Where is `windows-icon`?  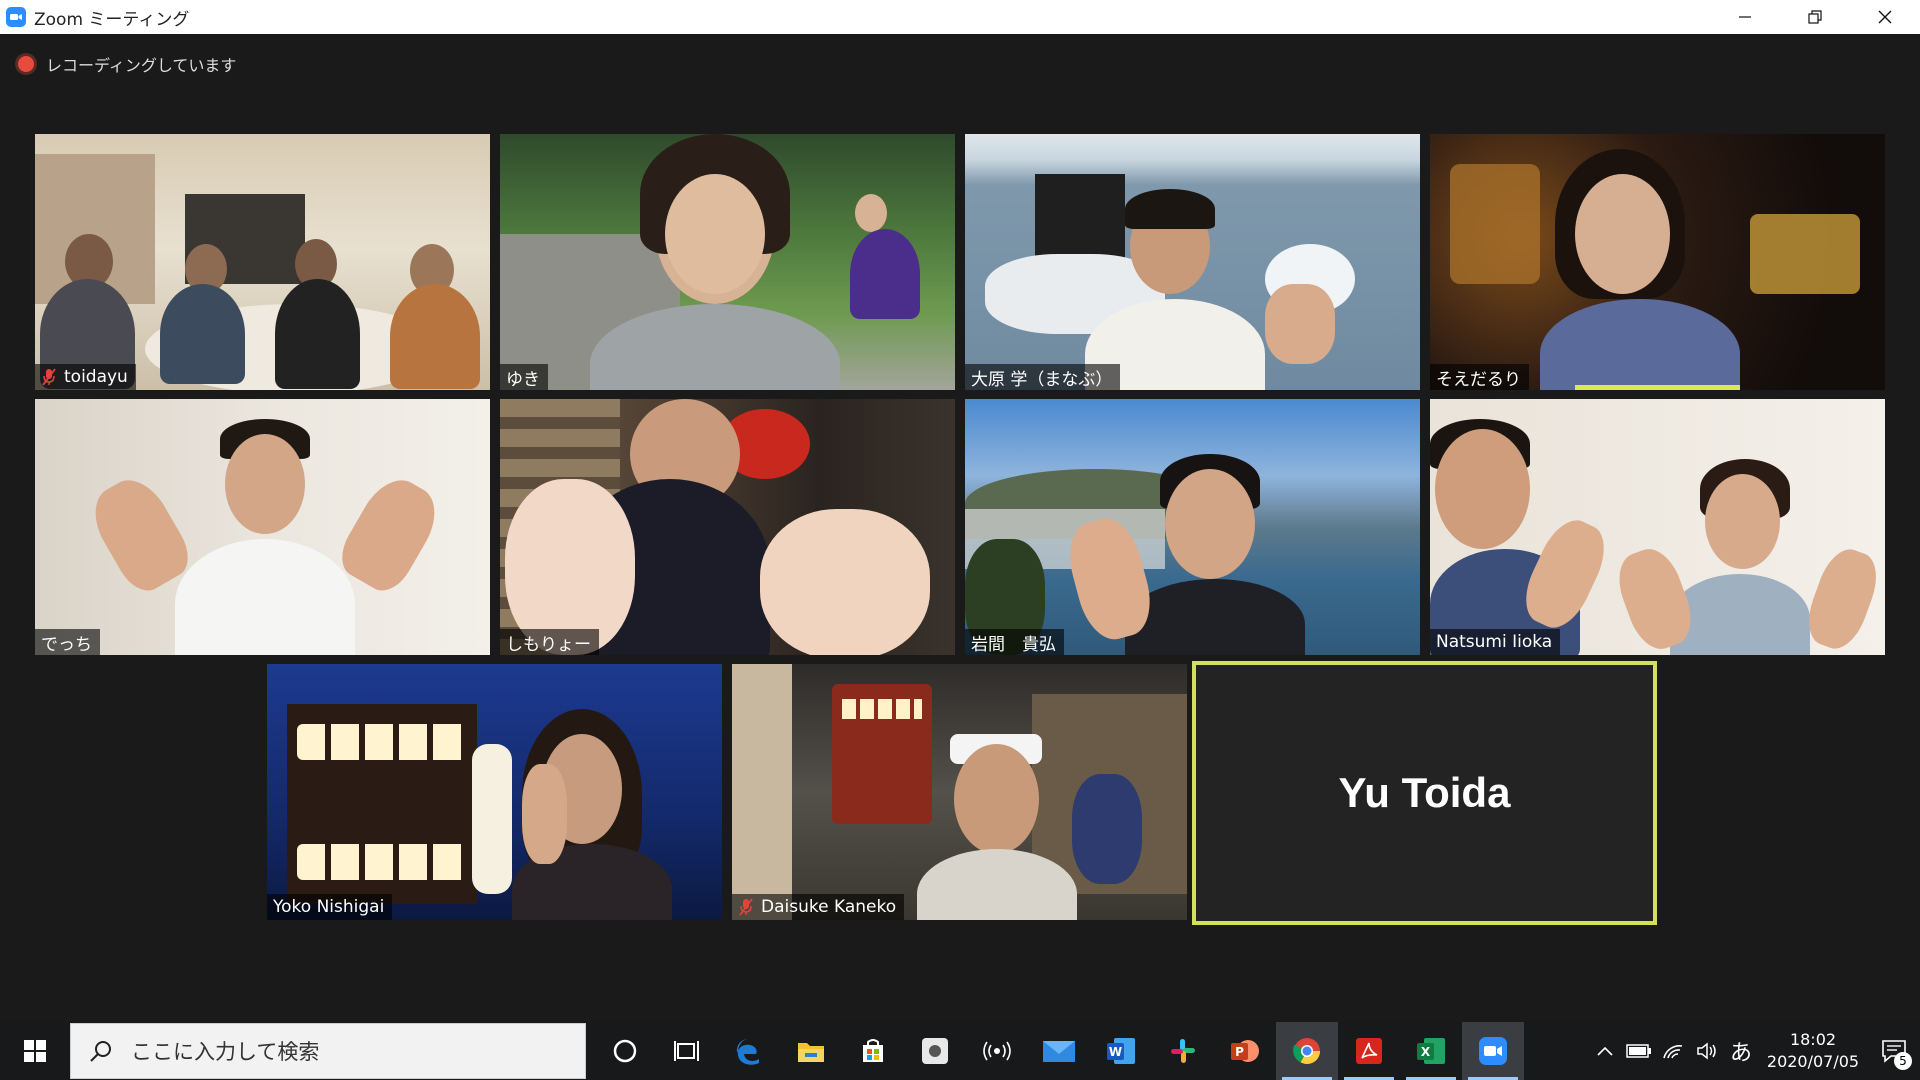
windows-icon is located at coordinates (35, 1051).